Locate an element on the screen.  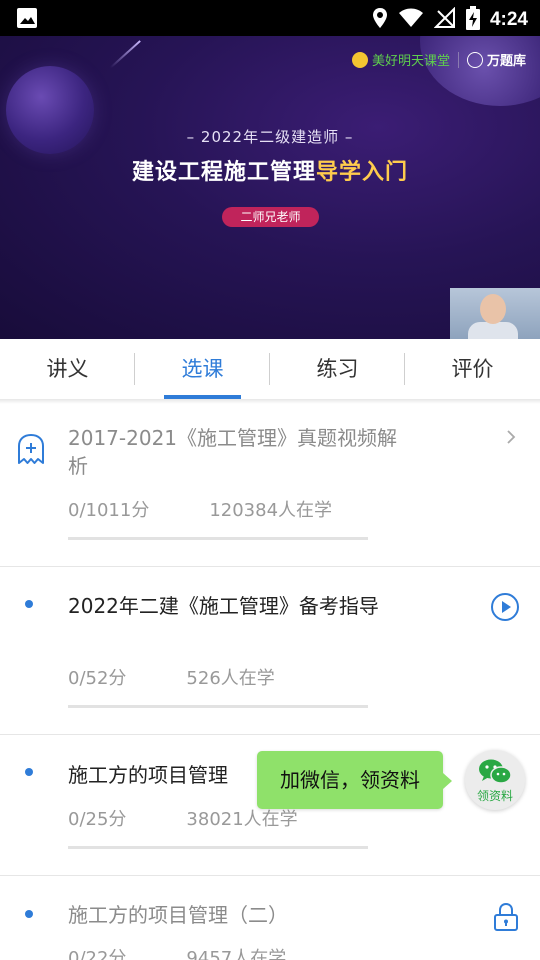
wechat-button: 领资料 is located at coordinates (495, 780).